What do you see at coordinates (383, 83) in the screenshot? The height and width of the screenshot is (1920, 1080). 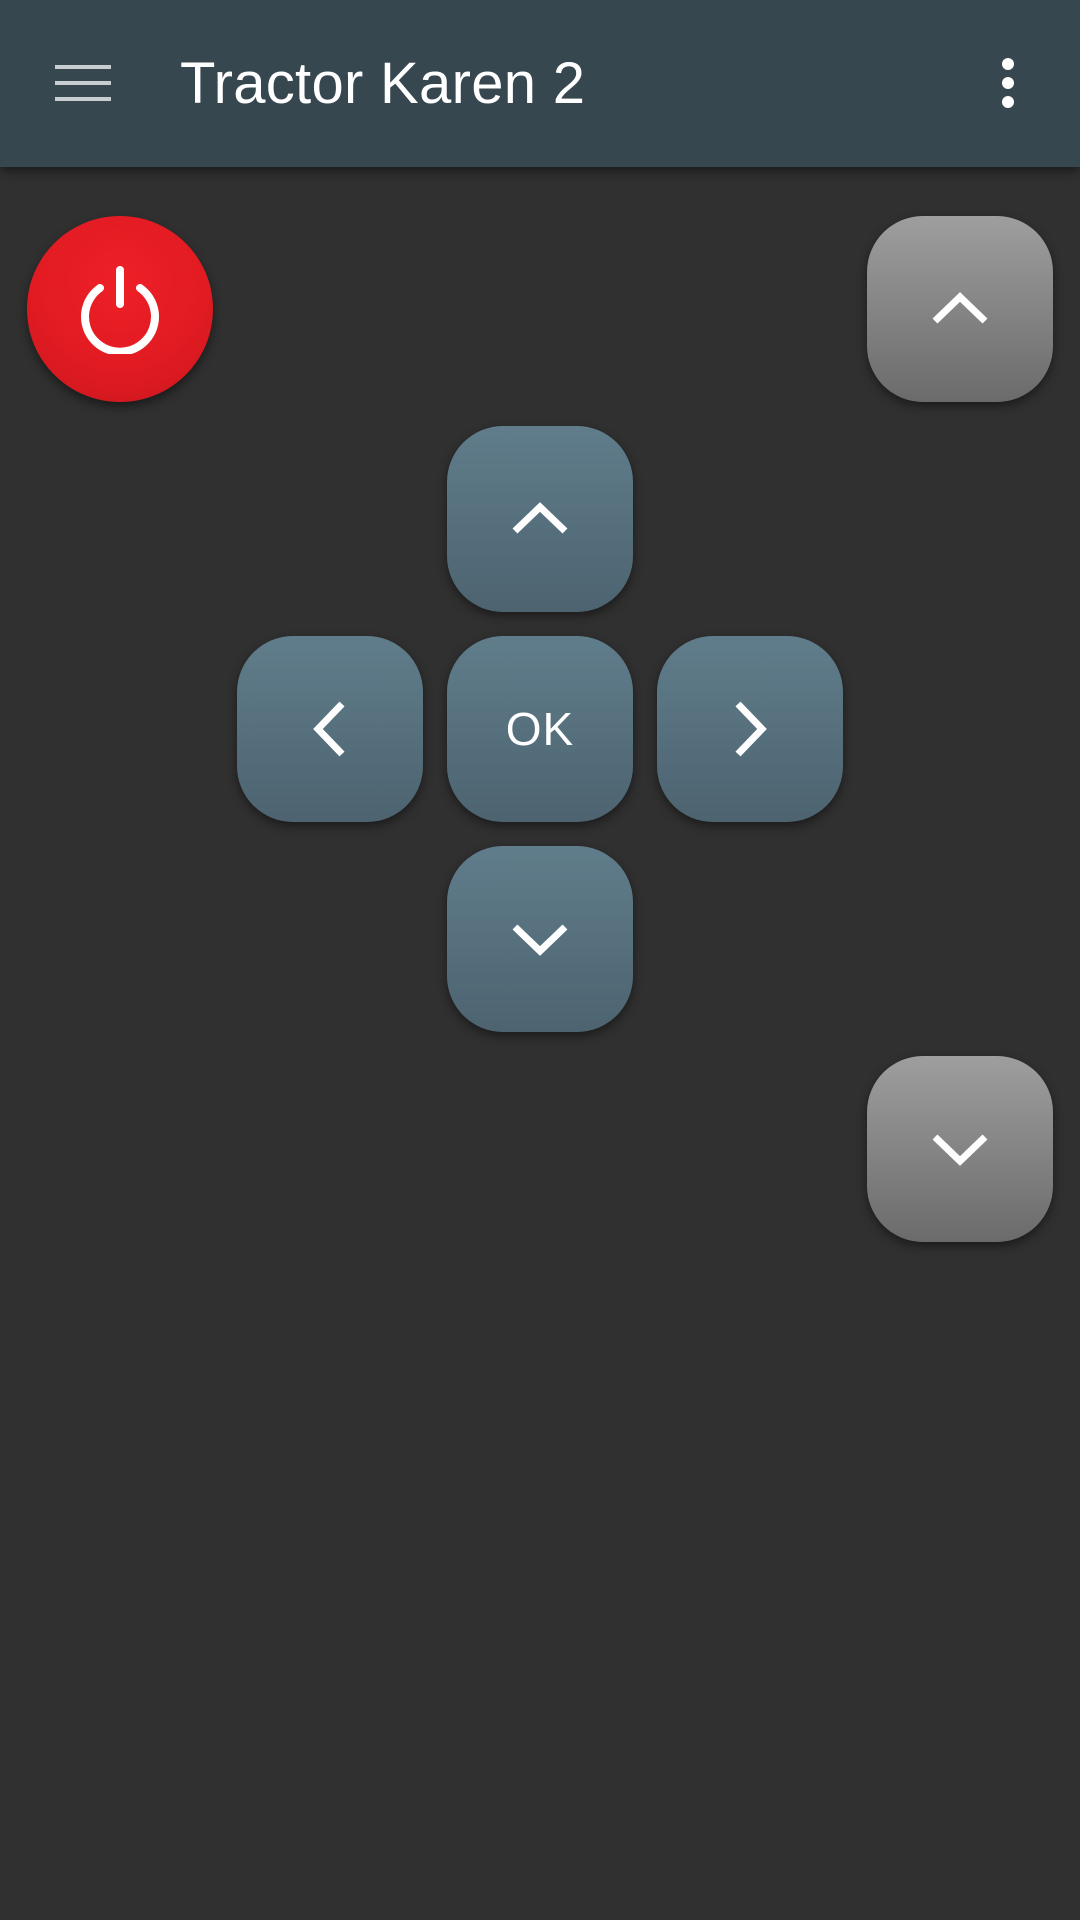 I see `page-title: Tractor Karen 2` at bounding box center [383, 83].